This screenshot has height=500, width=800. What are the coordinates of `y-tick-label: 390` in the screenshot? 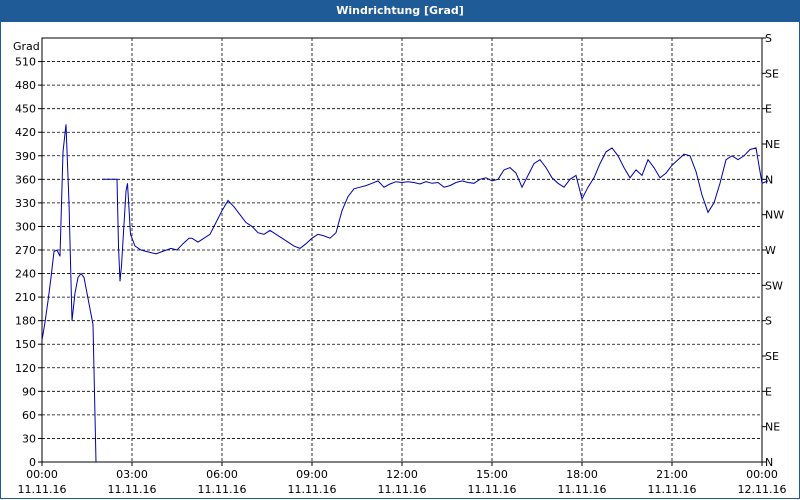 It's located at (25, 156).